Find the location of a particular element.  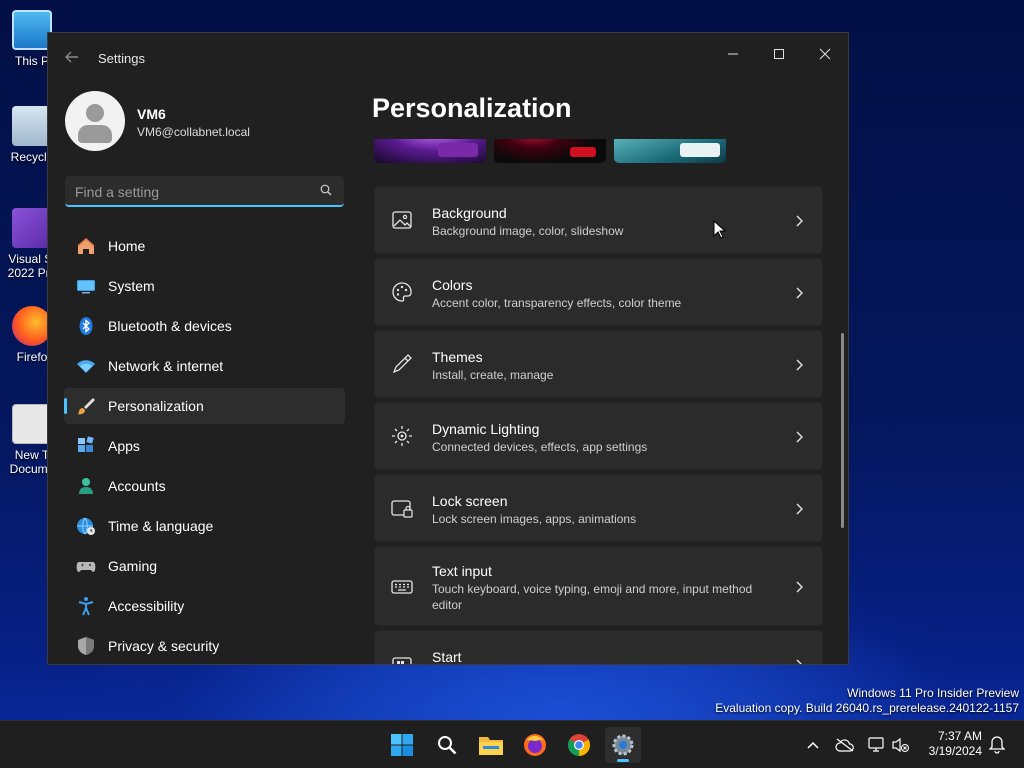

taskbar-file-explorer is located at coordinates (491, 745).